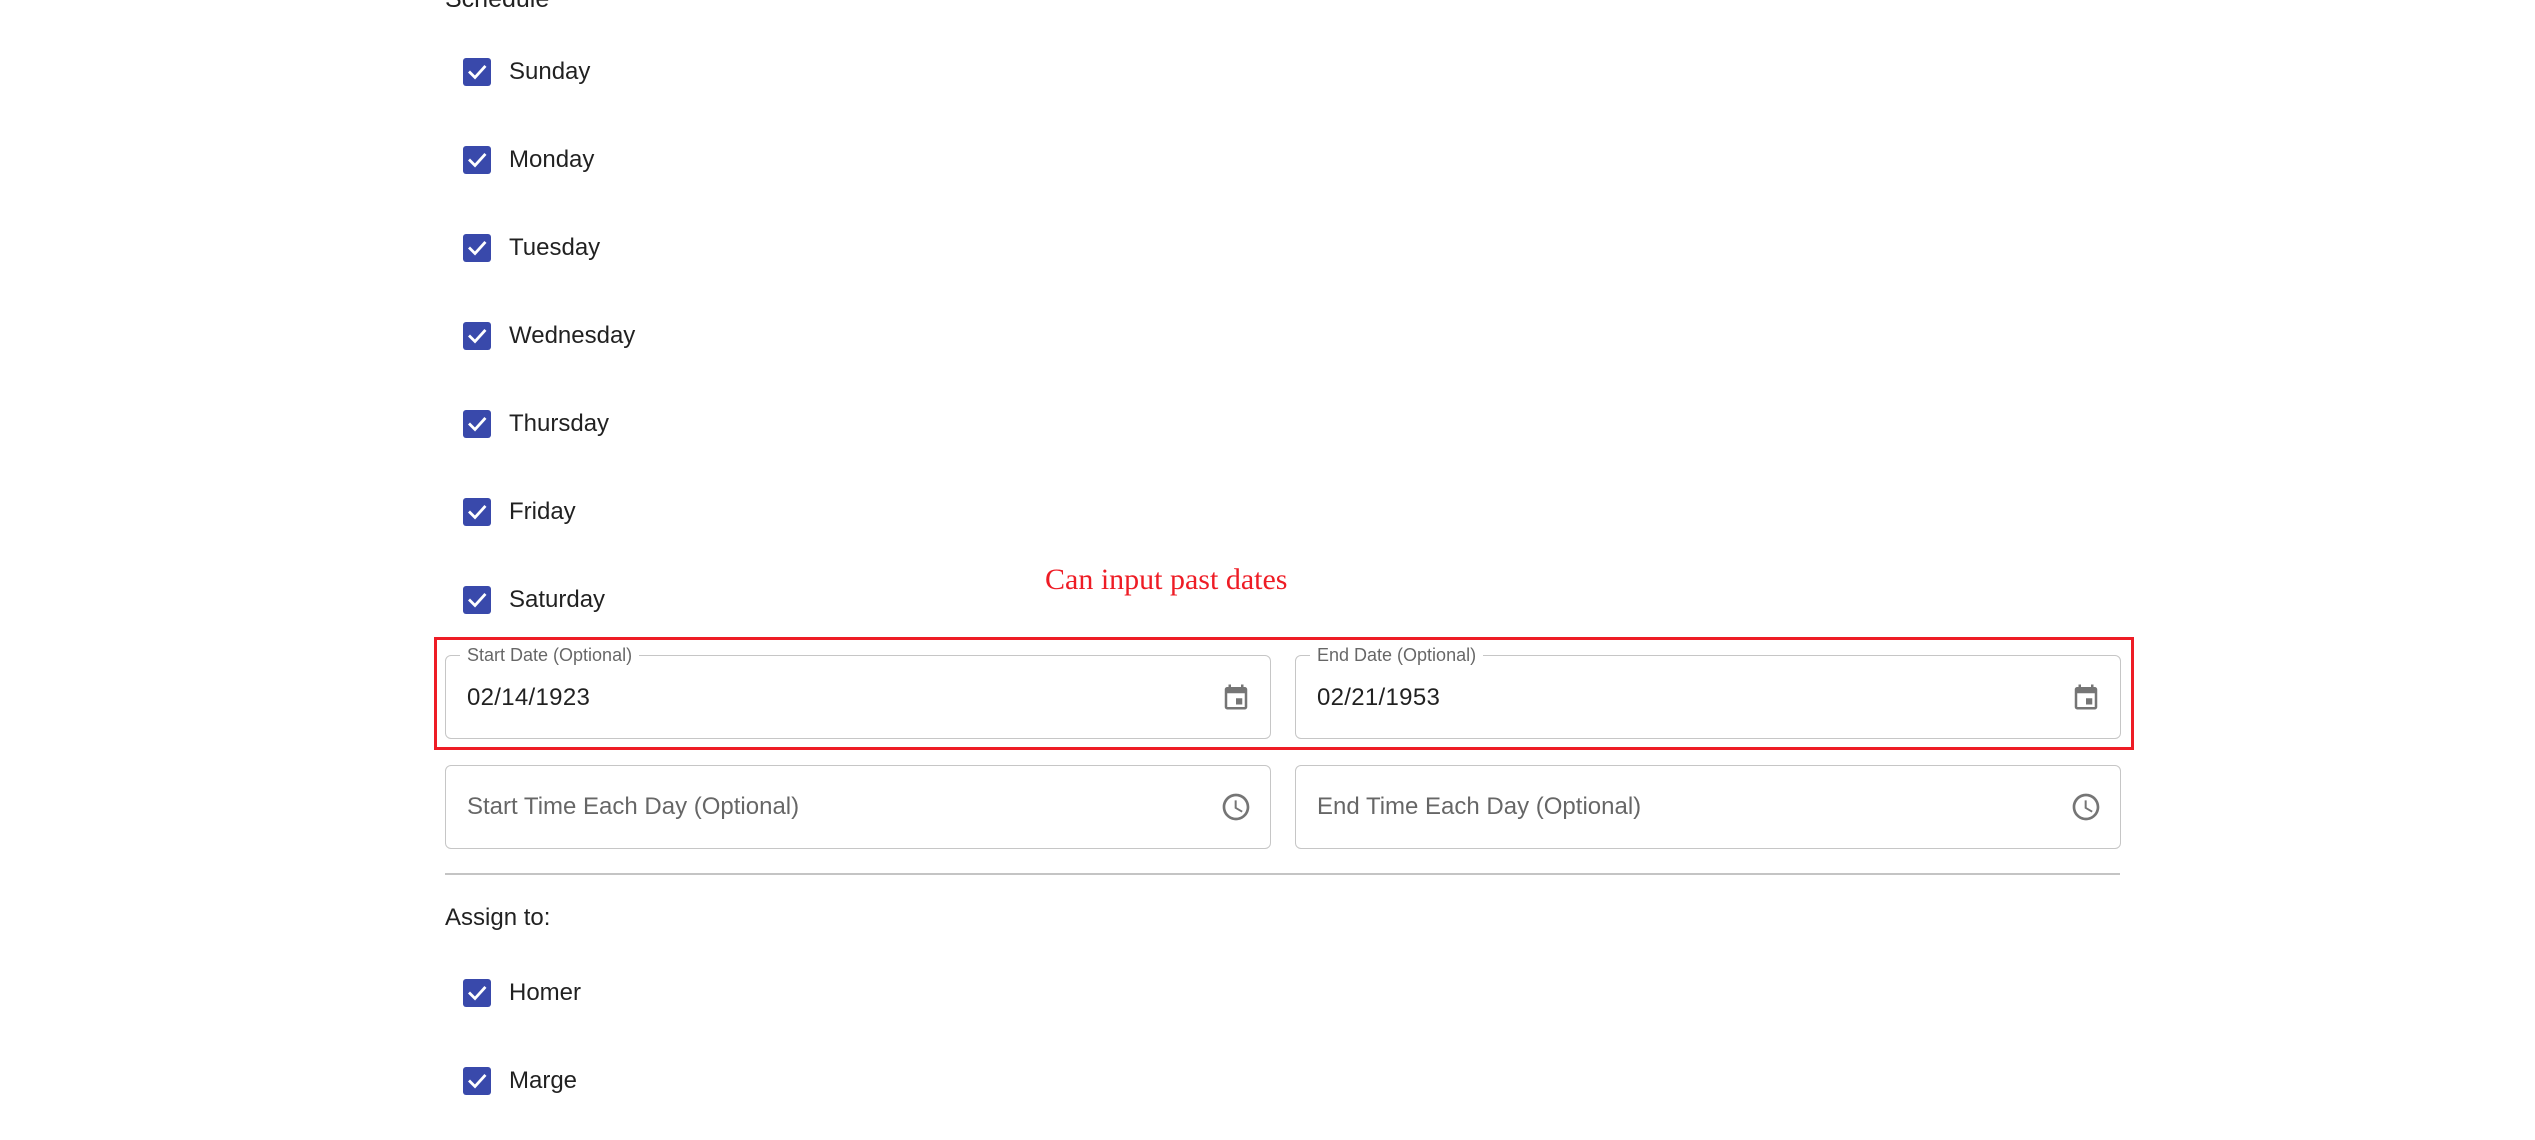 The width and height of the screenshot is (2535, 1140). Describe the element at coordinates (1708, 691) in the screenshot. I see `end-date-field: End Date (Optional) 02/21/1953` at that location.